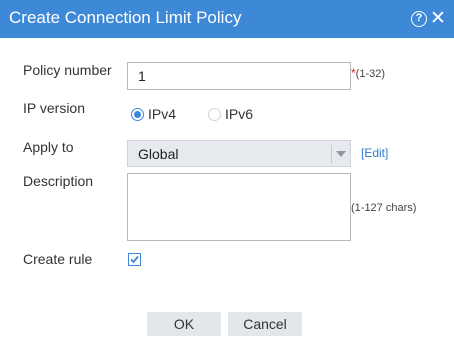  Describe the element at coordinates (384, 208) in the screenshot. I see `description-length-hint: (1-127 chars)` at that location.